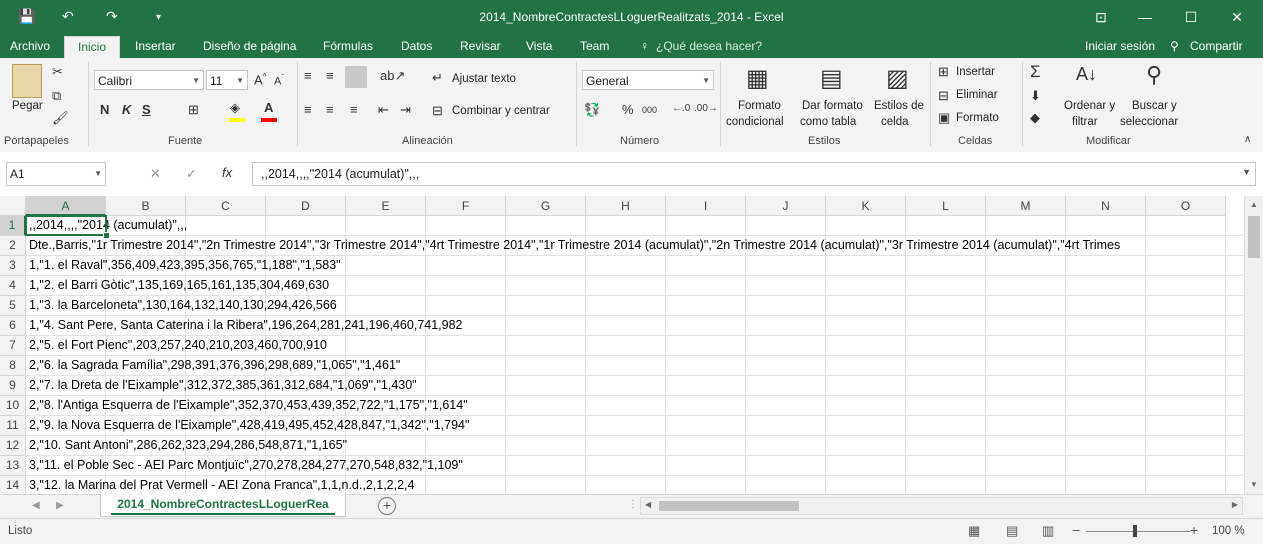  I want to click on scroll-down-icon: ▼, so click(1254, 484).